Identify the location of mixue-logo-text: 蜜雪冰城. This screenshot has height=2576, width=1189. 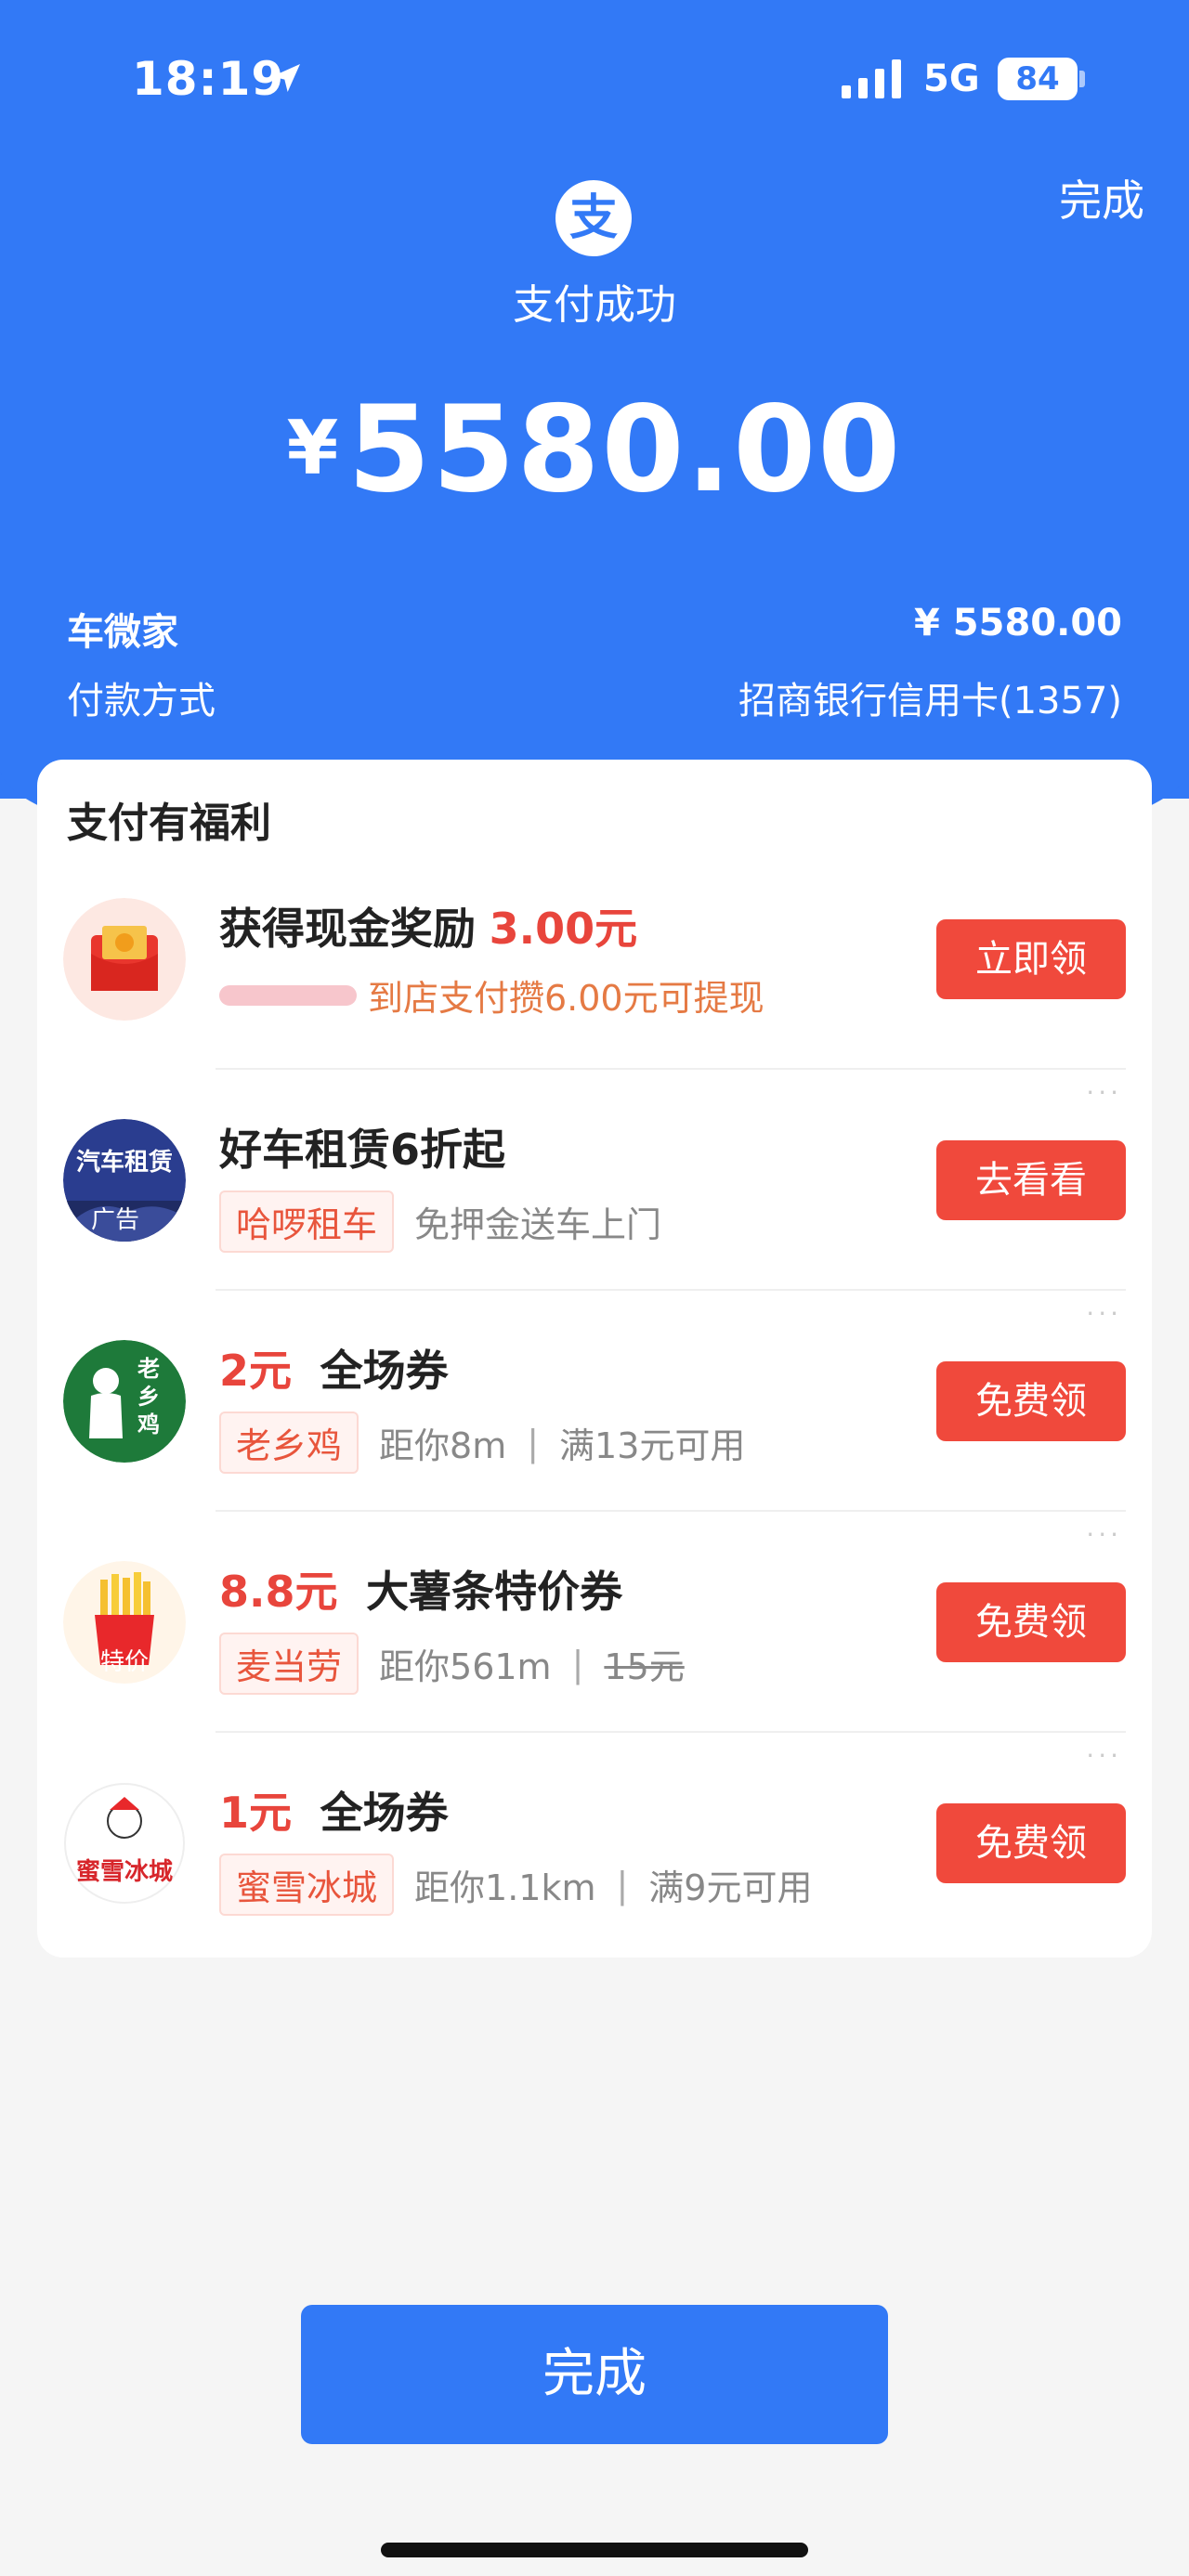
(124, 1872).